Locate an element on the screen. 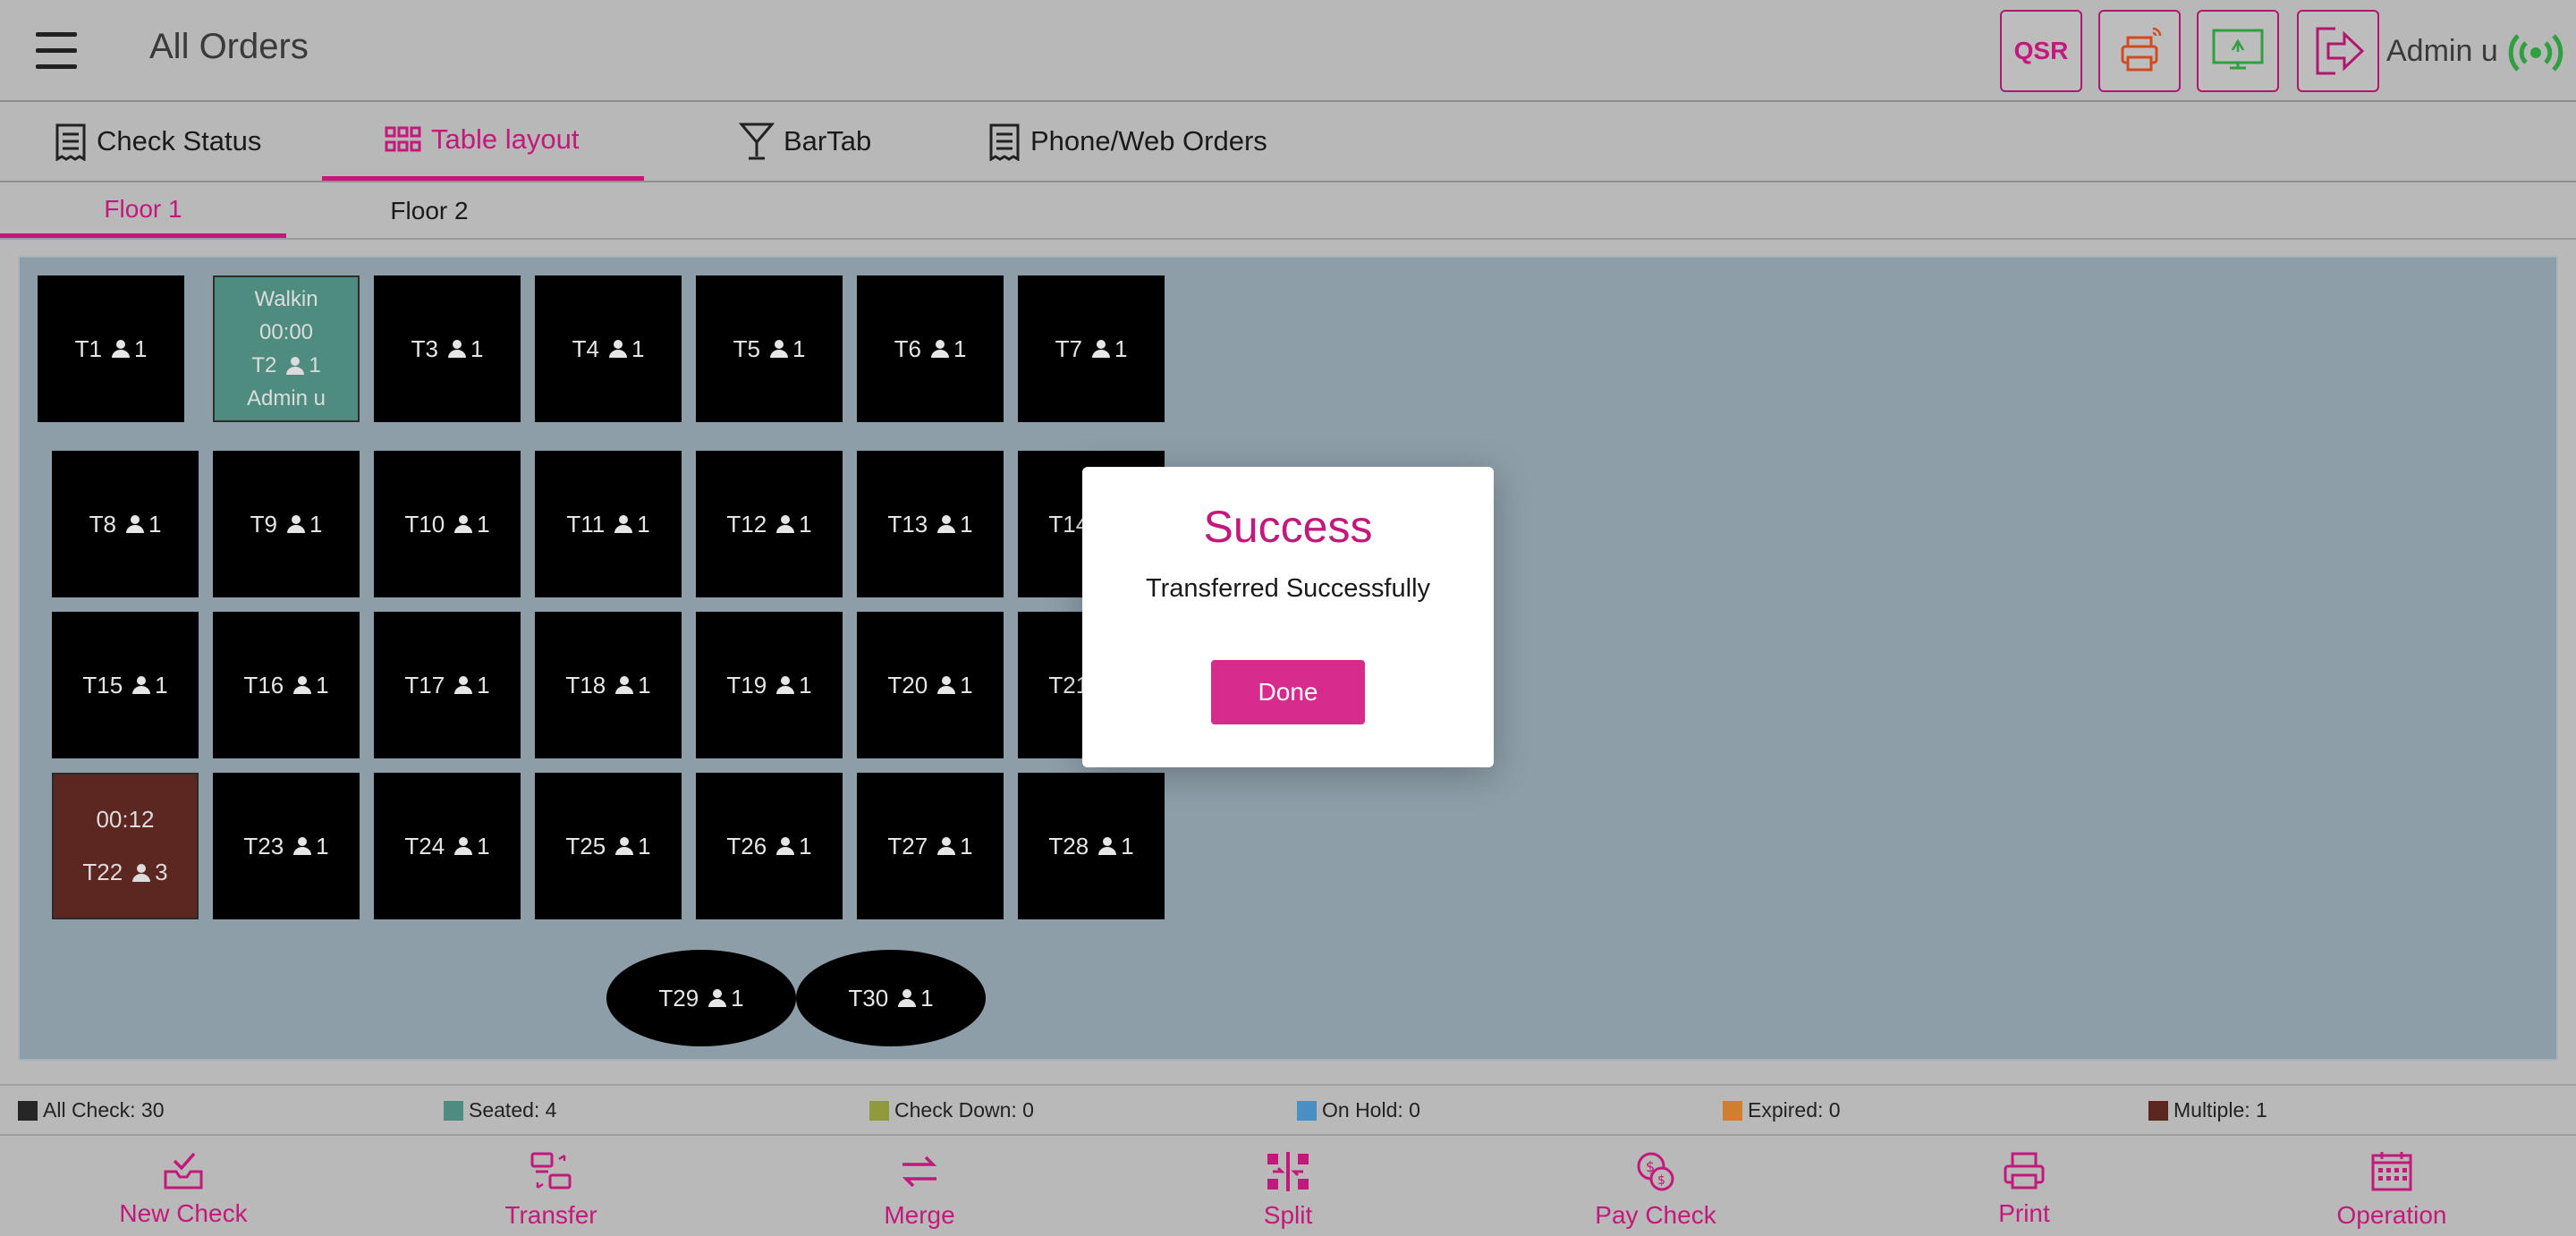  dialog-title: Success is located at coordinates (1288, 527).